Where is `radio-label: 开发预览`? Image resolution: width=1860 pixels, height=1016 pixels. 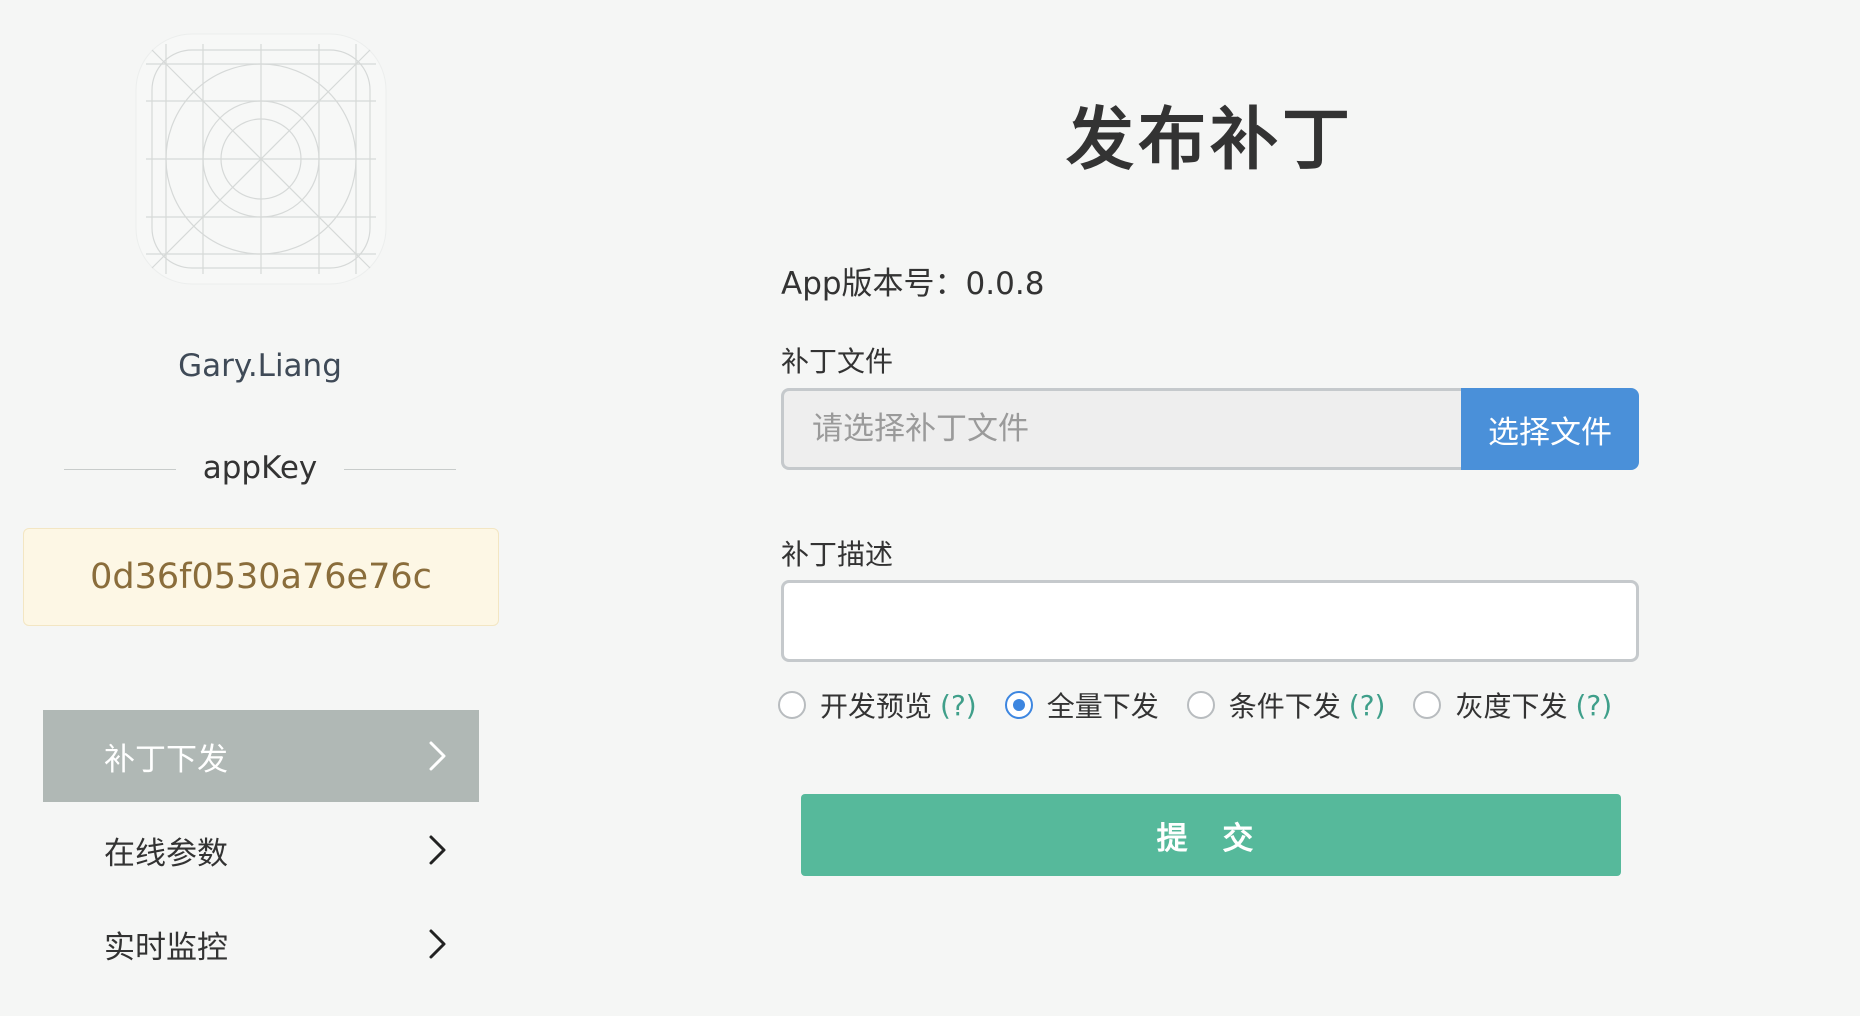
radio-label: 开发预览 is located at coordinates (876, 706).